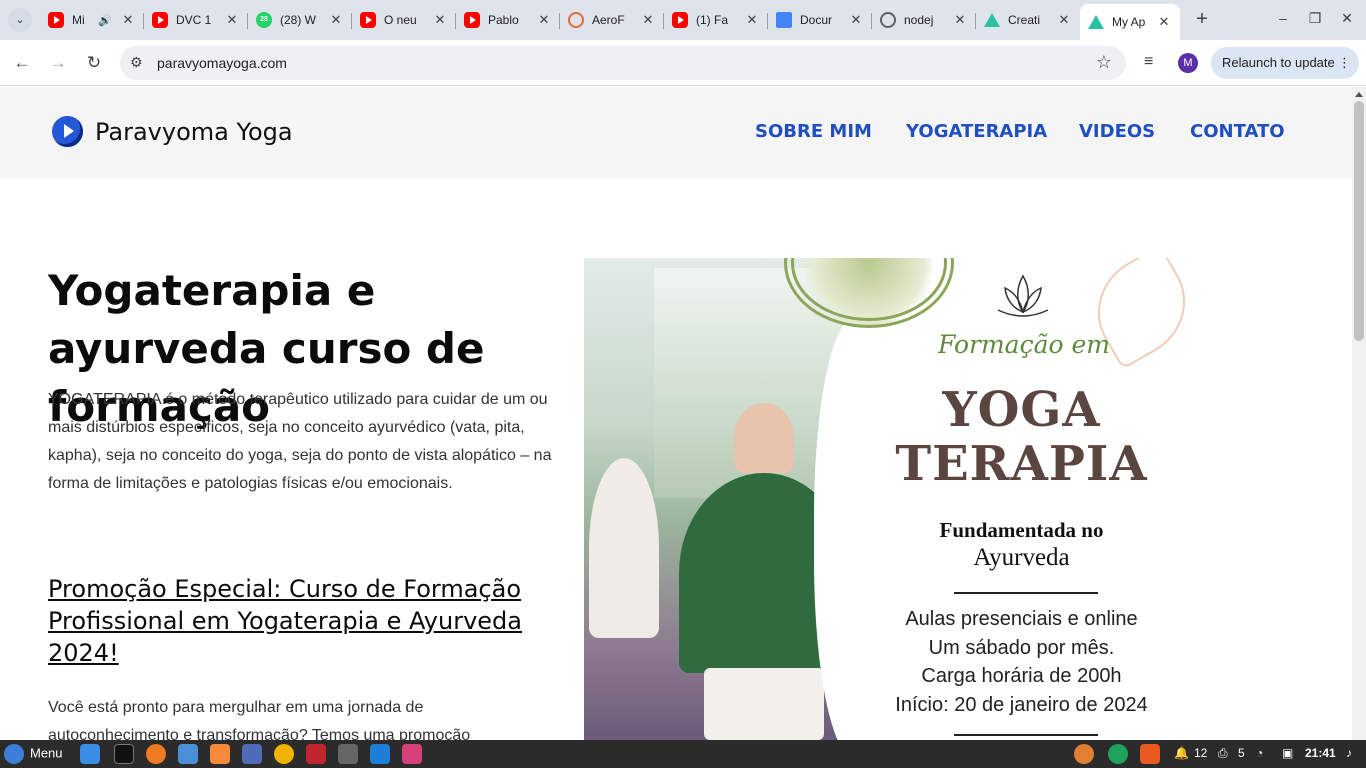 This screenshot has height=768, width=1366. What do you see at coordinates (683, 754) in the screenshot?
I see `os-taskbar: Menu 🔔 12 ⎙ 5 ◔ ▣ 21:41 ♪` at bounding box center [683, 754].